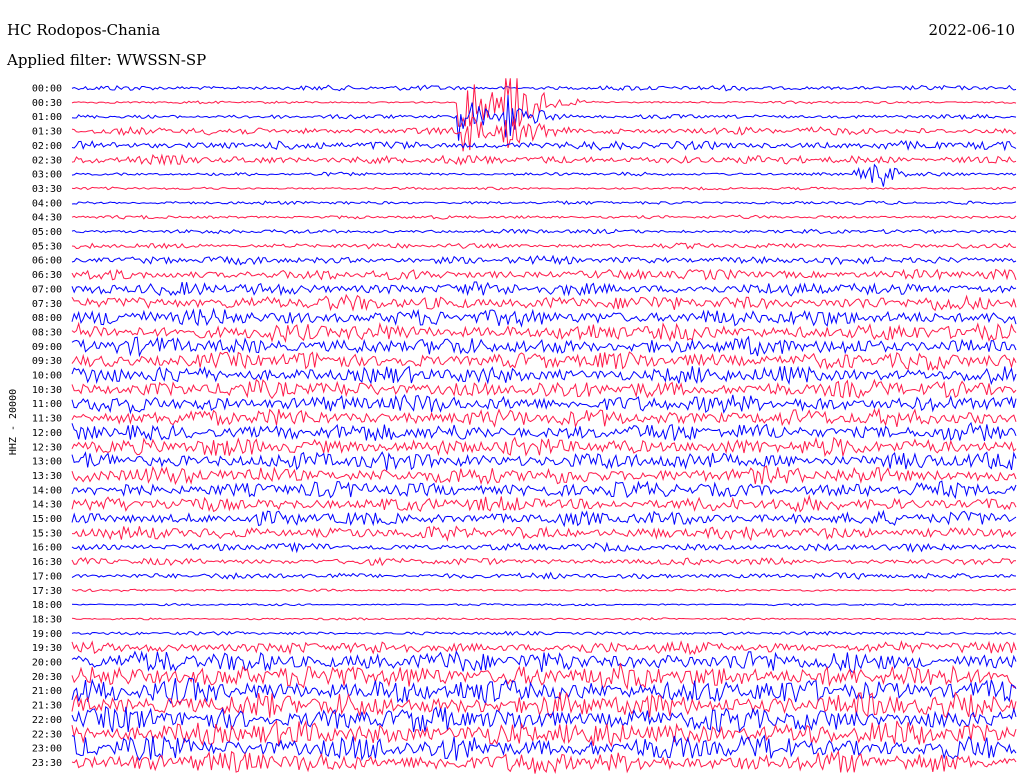 Image resolution: width=1024 pixels, height=780 pixels. Describe the element at coordinates (47, 218) in the screenshot. I see `row-label-0430: 04:30` at that location.